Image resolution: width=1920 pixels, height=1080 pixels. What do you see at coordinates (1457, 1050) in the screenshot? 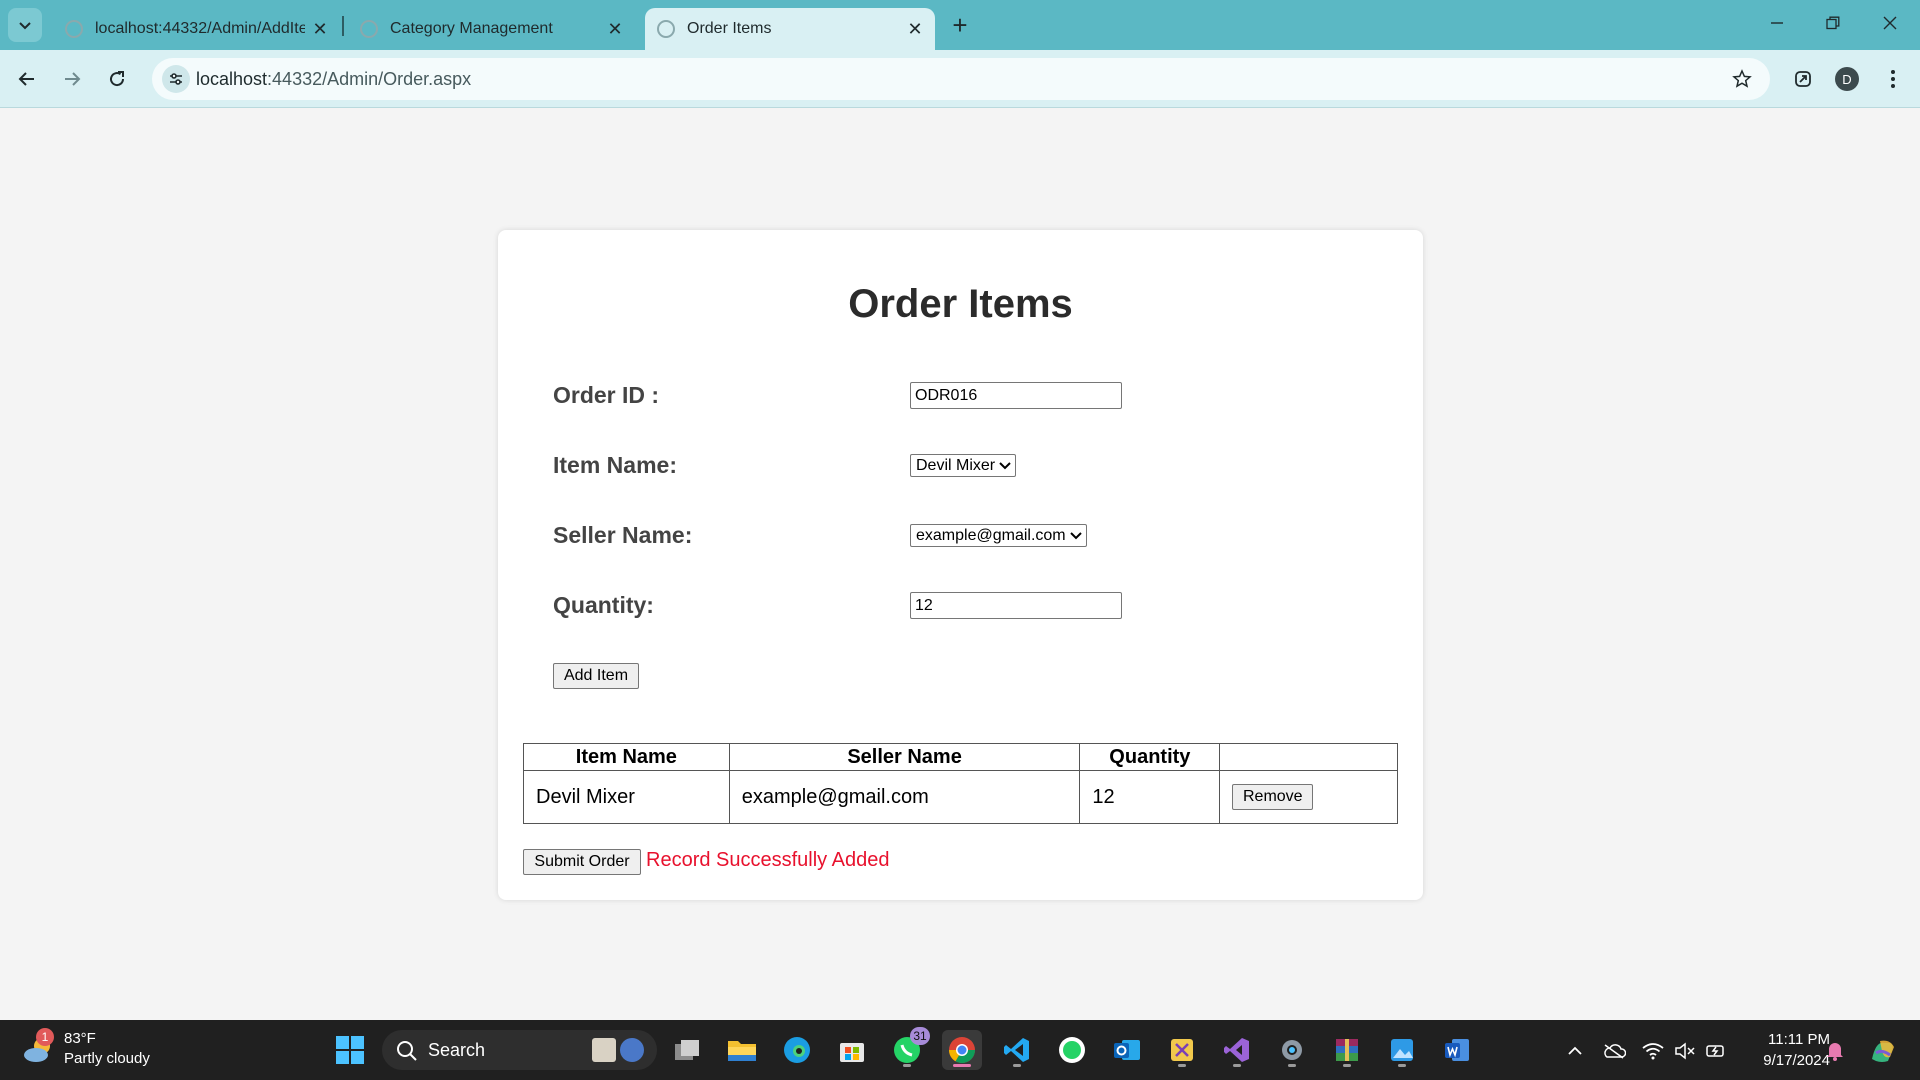
I see `word-icon` at bounding box center [1457, 1050].